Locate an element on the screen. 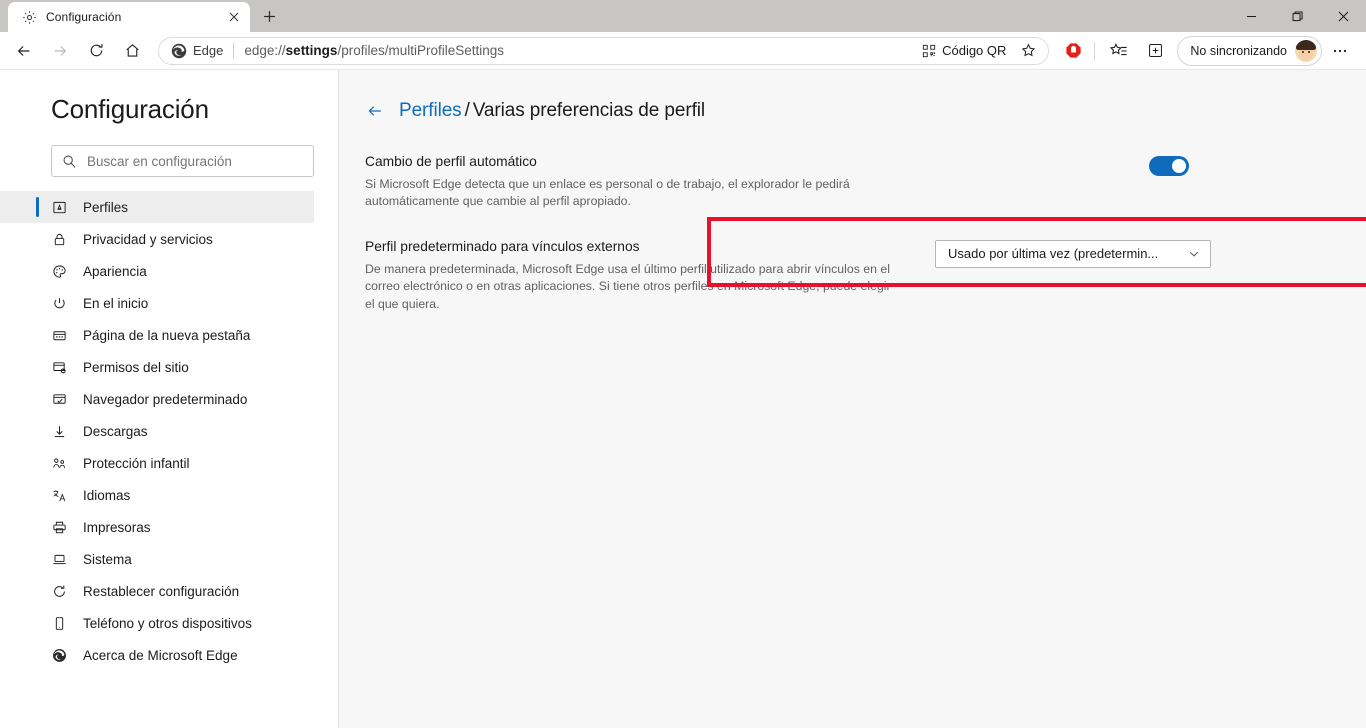  breadcrumb-text: Perfiles / Varias preferencias de perfil is located at coordinates (552, 111).